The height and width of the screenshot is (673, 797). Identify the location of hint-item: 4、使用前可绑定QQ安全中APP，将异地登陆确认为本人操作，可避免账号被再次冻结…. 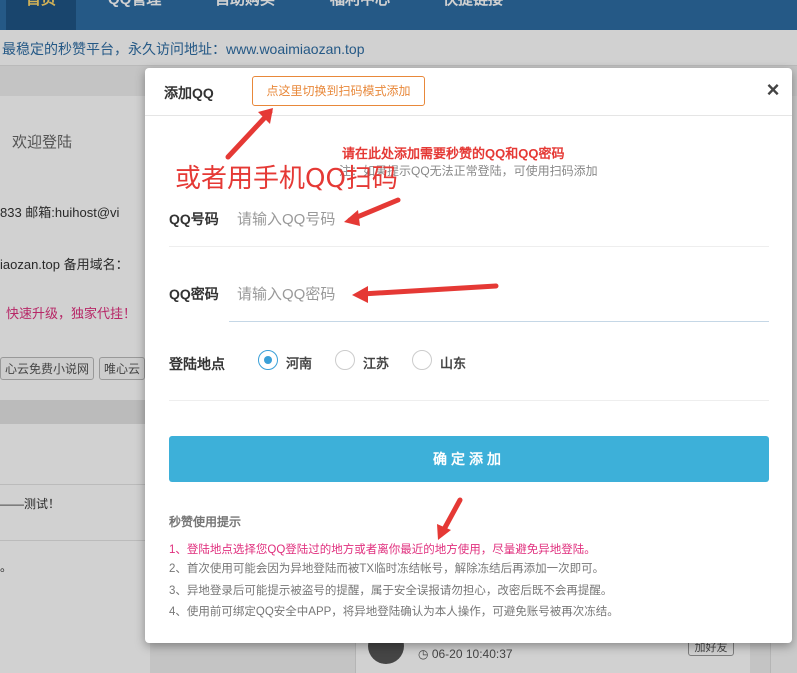
(394, 612).